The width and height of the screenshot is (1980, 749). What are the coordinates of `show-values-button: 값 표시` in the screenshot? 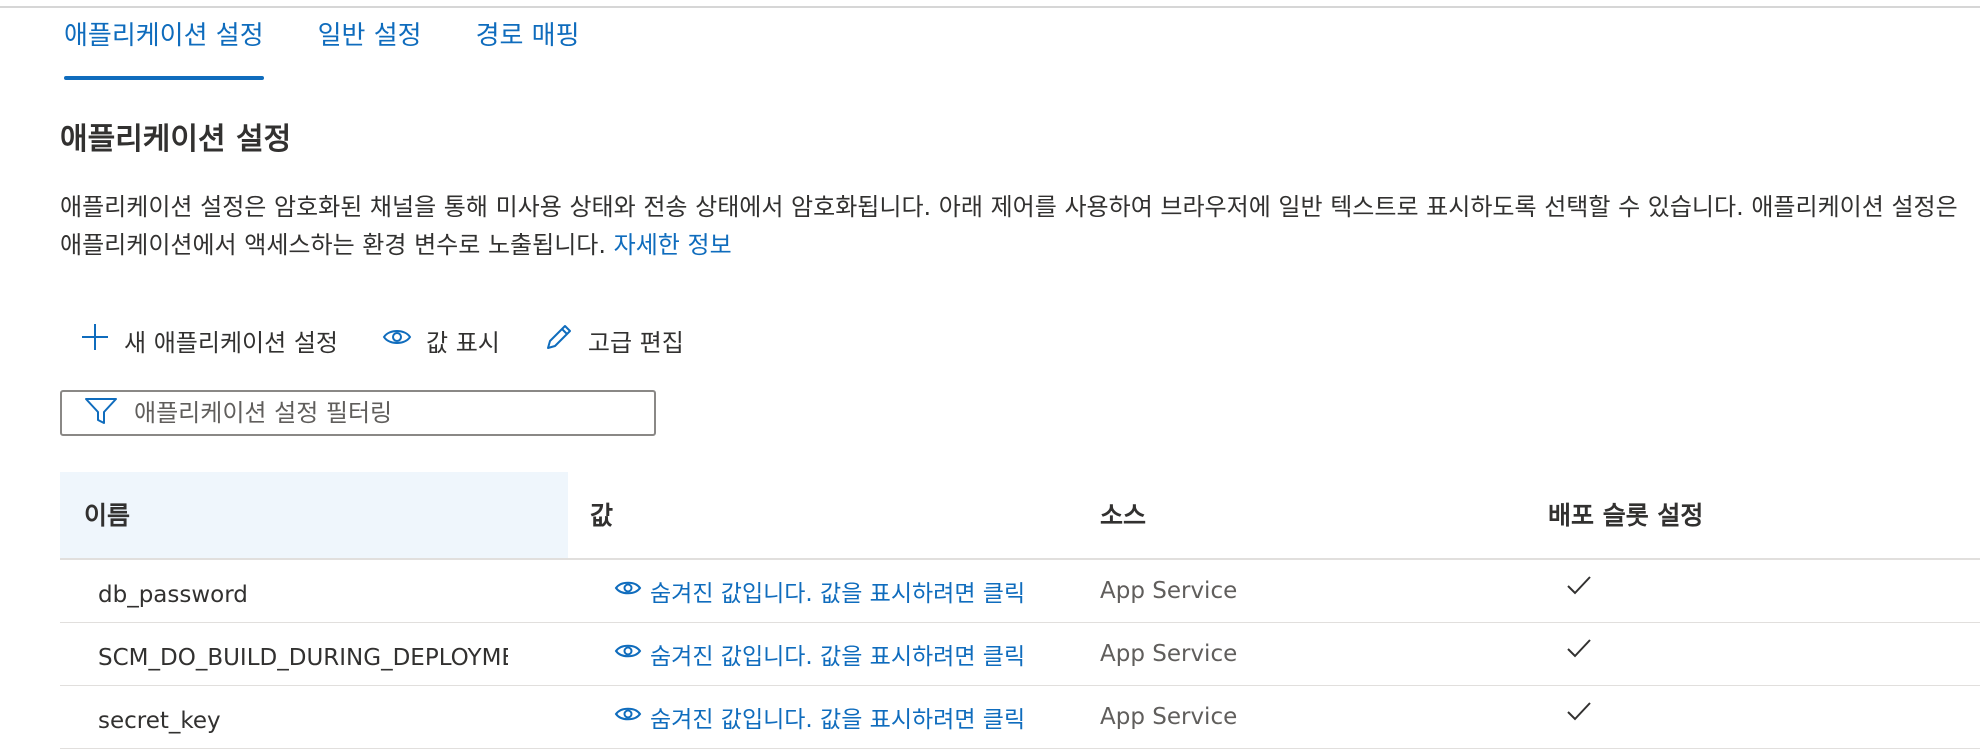 It's located at (441, 340).